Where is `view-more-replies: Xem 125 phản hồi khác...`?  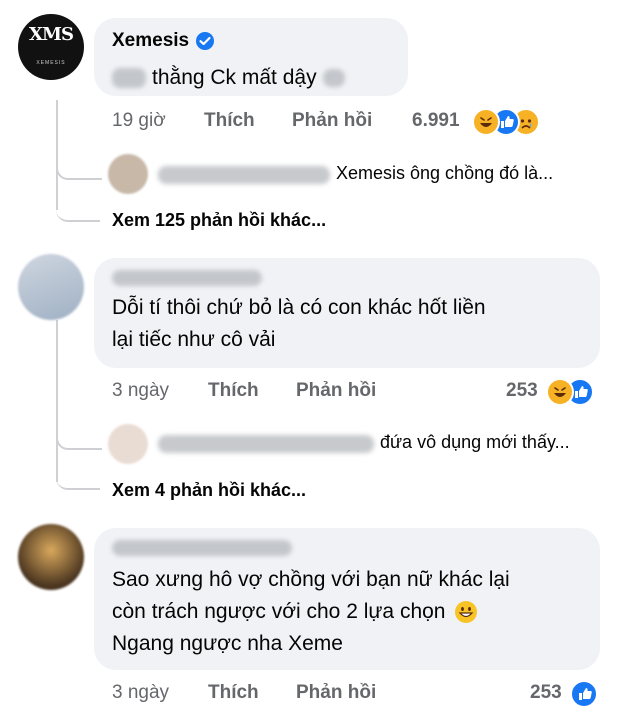 view-more-replies: Xem 125 phản hồi khác... is located at coordinates (219, 220).